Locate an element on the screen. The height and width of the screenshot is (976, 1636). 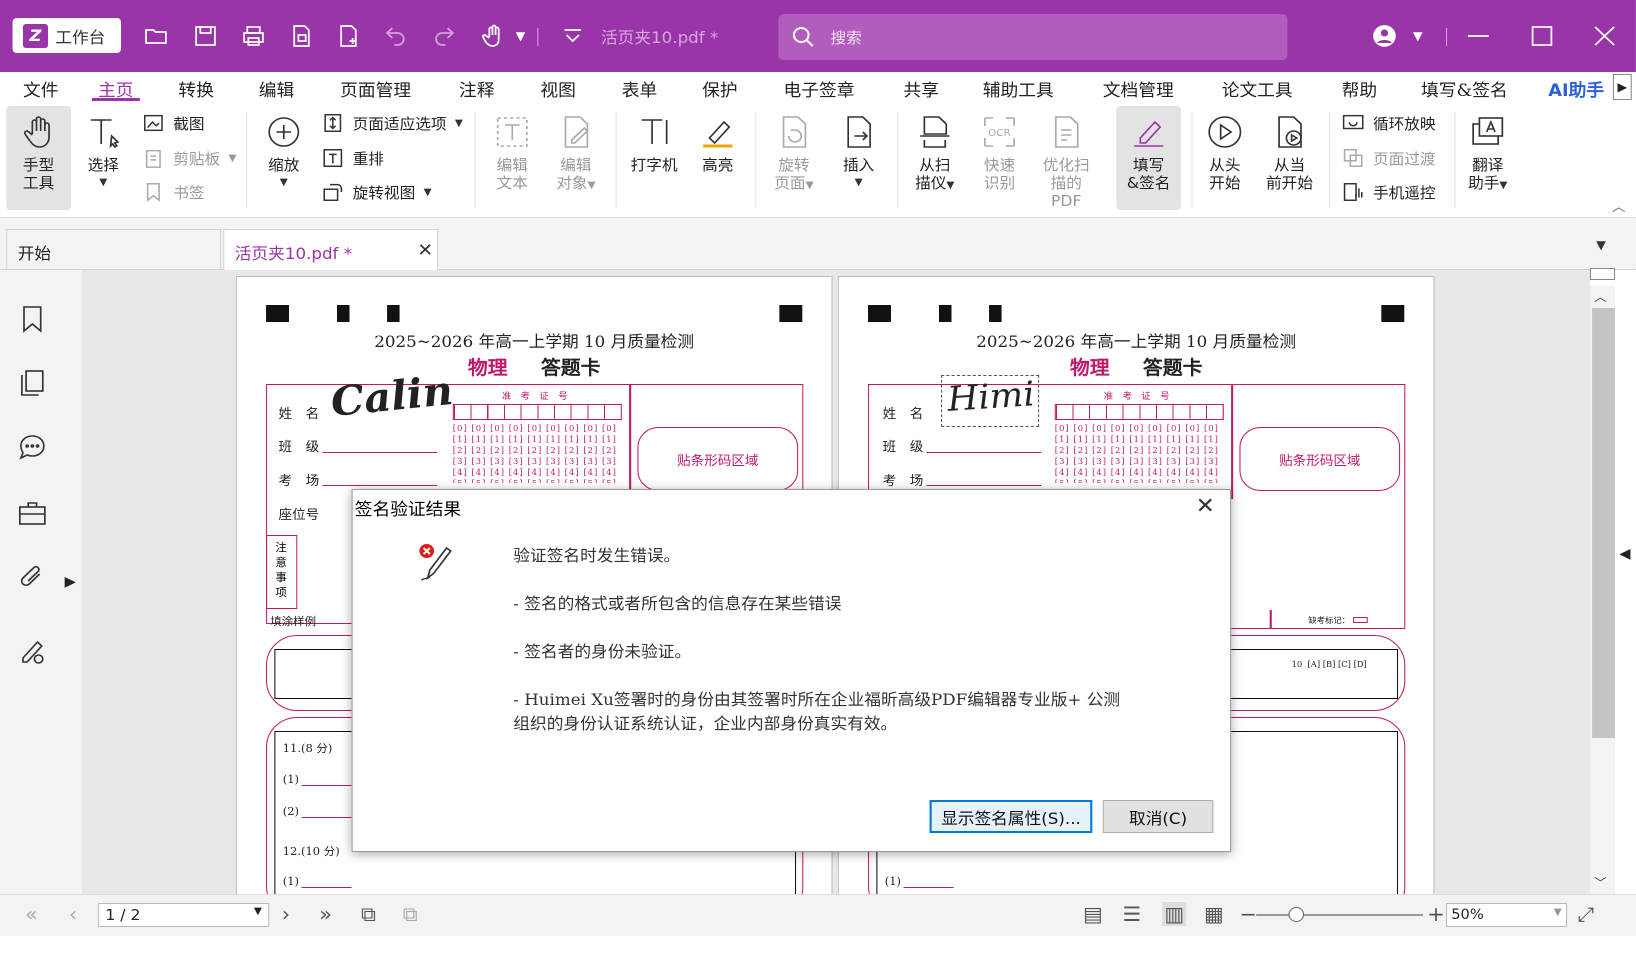
menu-edit: 编辑 is located at coordinates (276, 88).